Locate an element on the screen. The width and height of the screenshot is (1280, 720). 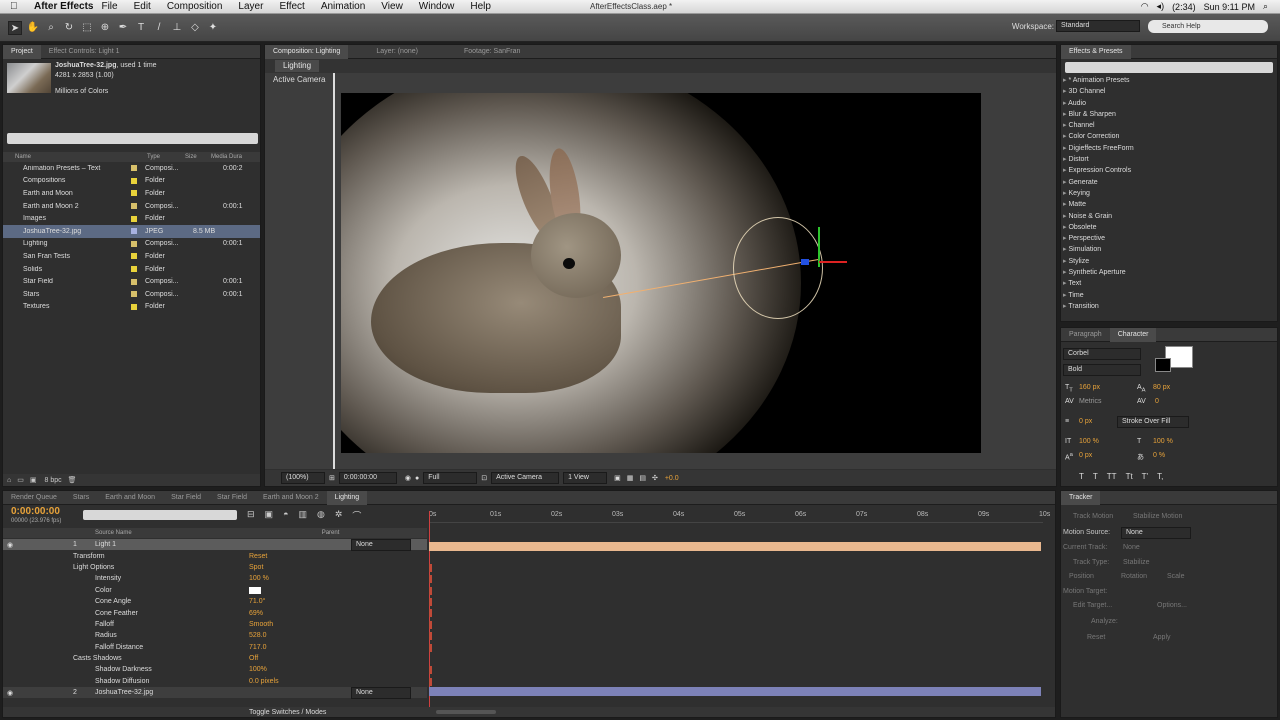
tab-effect-controls: Effect Controls: Light 1 is located at coordinates (84, 52).